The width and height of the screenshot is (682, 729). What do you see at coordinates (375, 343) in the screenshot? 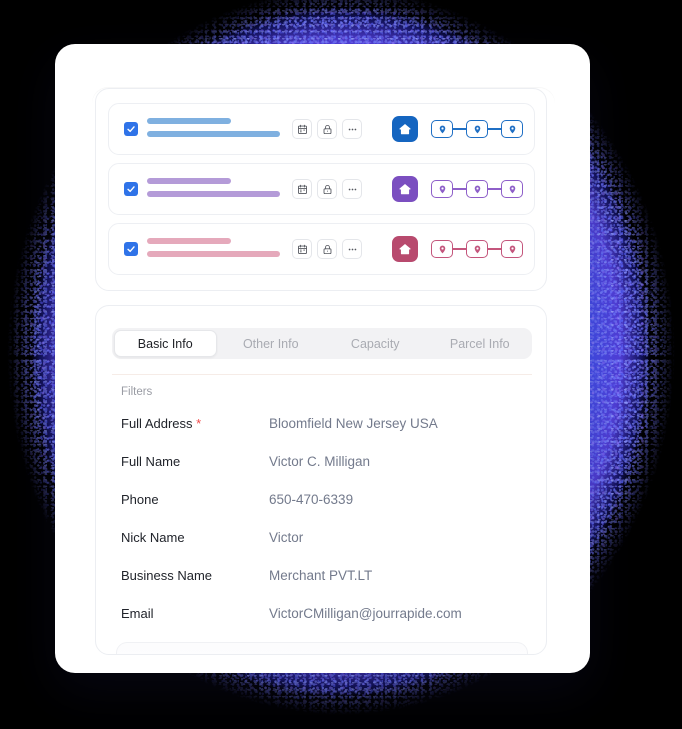
I see `tab-capacity: Capacity` at bounding box center [375, 343].